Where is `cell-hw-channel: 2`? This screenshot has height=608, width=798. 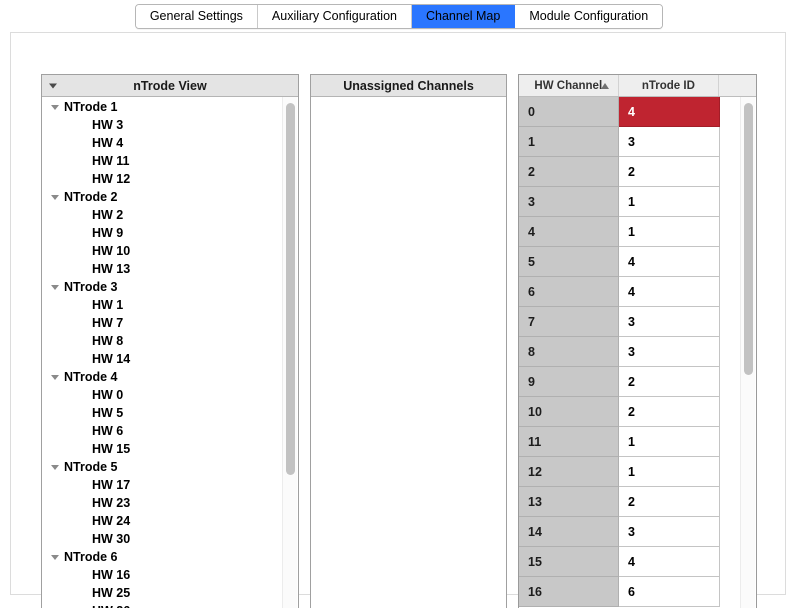 cell-hw-channel: 2 is located at coordinates (569, 172).